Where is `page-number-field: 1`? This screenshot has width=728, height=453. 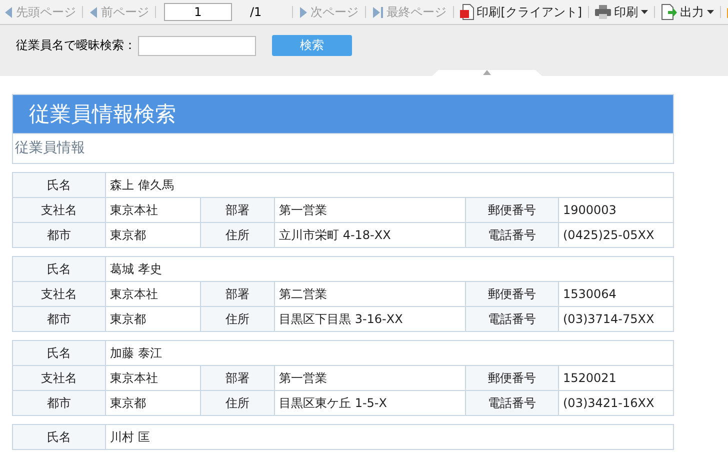
page-number-field: 1 is located at coordinates (198, 12).